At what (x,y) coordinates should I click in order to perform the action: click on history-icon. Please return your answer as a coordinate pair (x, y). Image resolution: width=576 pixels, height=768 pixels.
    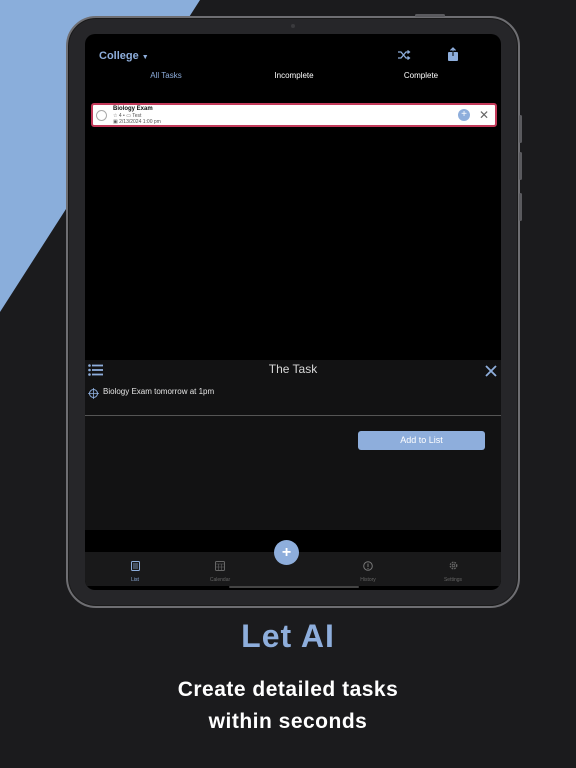
    Looking at the image, I should click on (368, 566).